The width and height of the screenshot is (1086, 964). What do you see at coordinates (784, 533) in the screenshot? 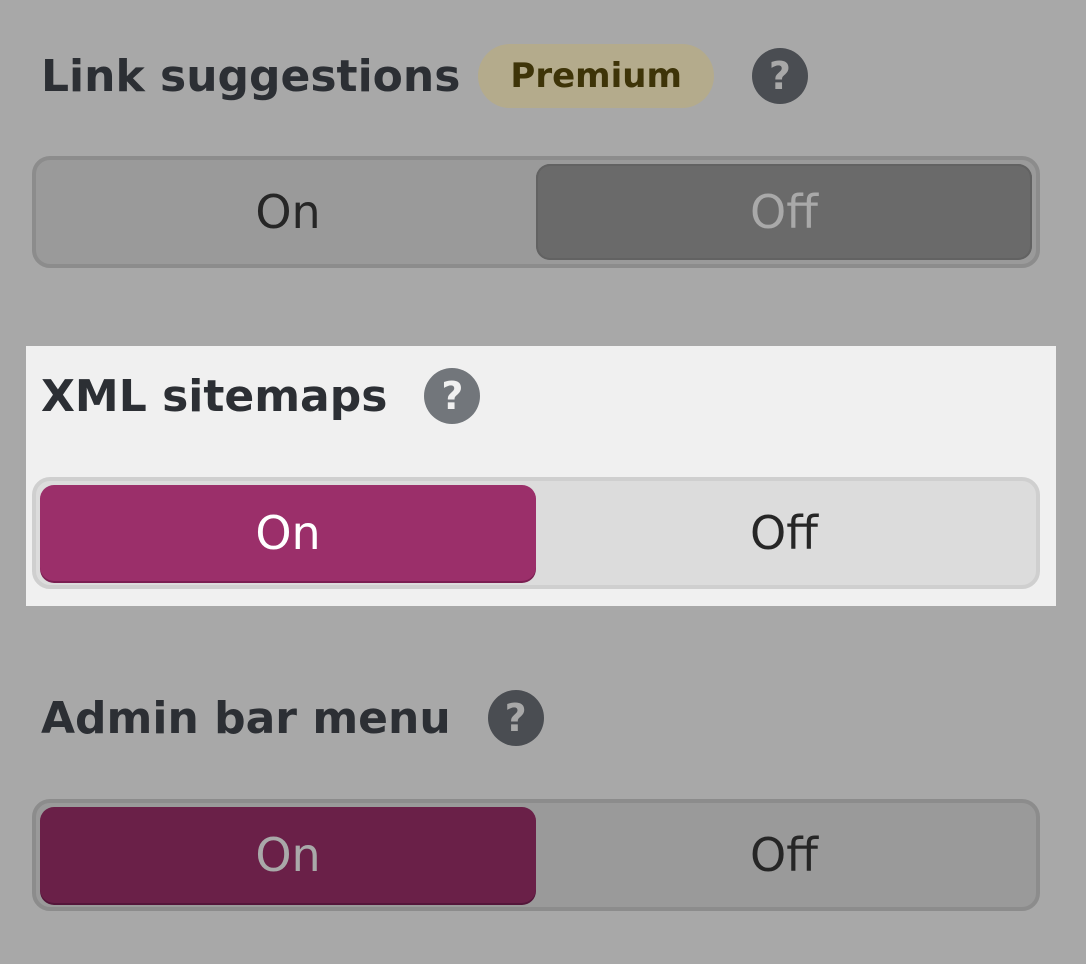
I see `xml-sitemaps-off-button: Off` at bounding box center [784, 533].